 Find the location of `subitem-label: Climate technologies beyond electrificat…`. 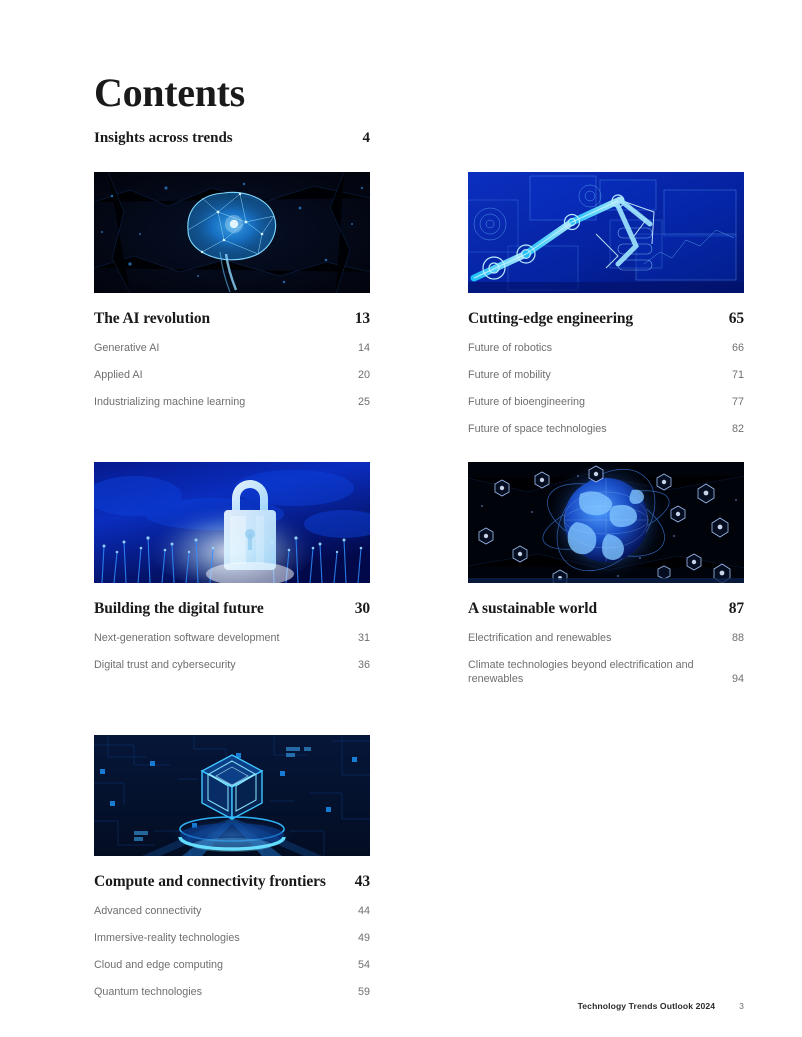

subitem-label: Climate technologies beyond electrificat… is located at coordinates (581, 671).